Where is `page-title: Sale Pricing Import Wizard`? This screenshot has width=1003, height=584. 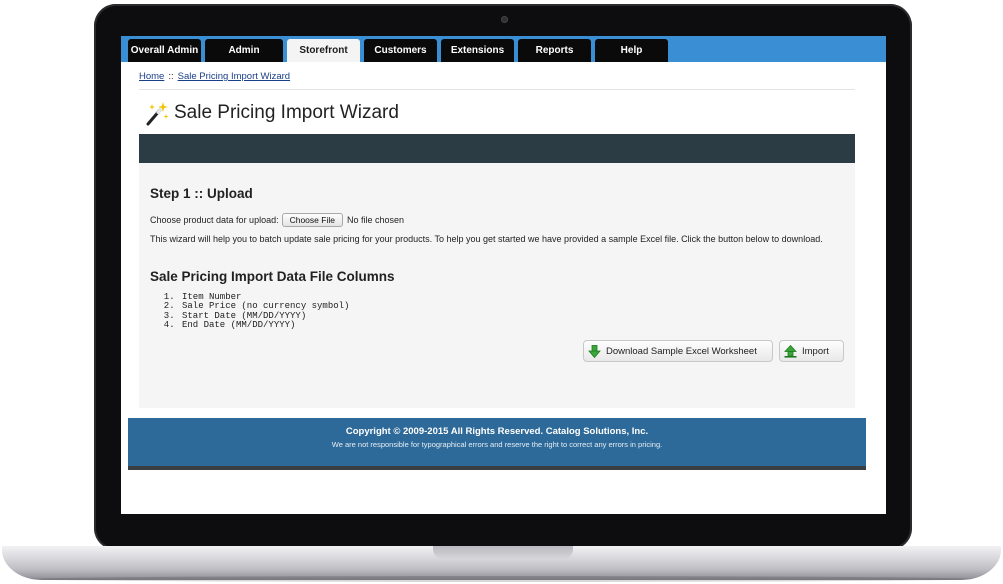
page-title: Sale Pricing Import Wizard is located at coordinates (286, 112).